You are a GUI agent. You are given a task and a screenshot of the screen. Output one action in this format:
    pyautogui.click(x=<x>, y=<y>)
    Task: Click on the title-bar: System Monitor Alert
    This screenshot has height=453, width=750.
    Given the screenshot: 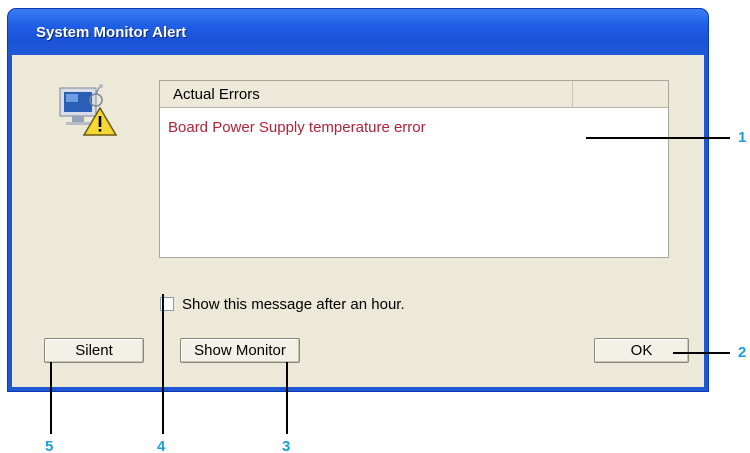 What is the action you would take?
    pyautogui.click(x=358, y=32)
    